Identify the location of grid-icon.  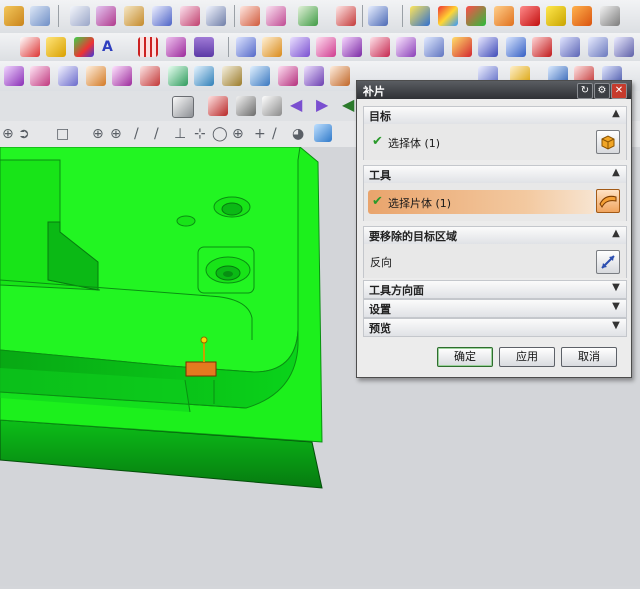
(148, 47).